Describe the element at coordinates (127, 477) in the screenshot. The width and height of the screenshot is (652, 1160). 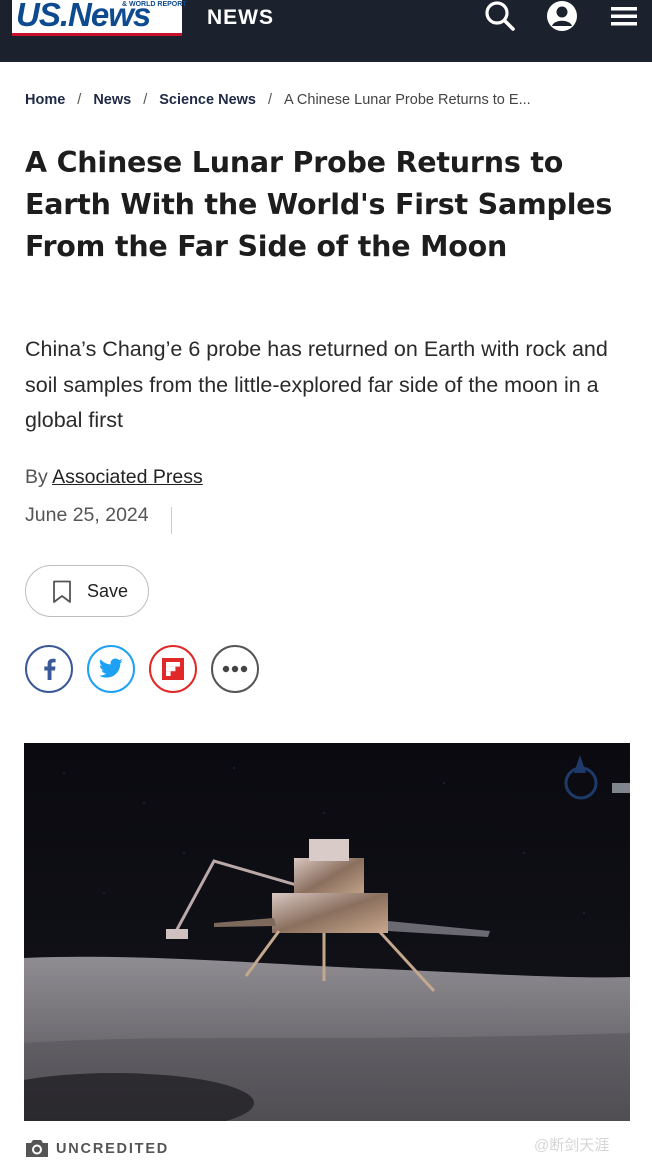
I see `author-link: Associated Press` at that location.